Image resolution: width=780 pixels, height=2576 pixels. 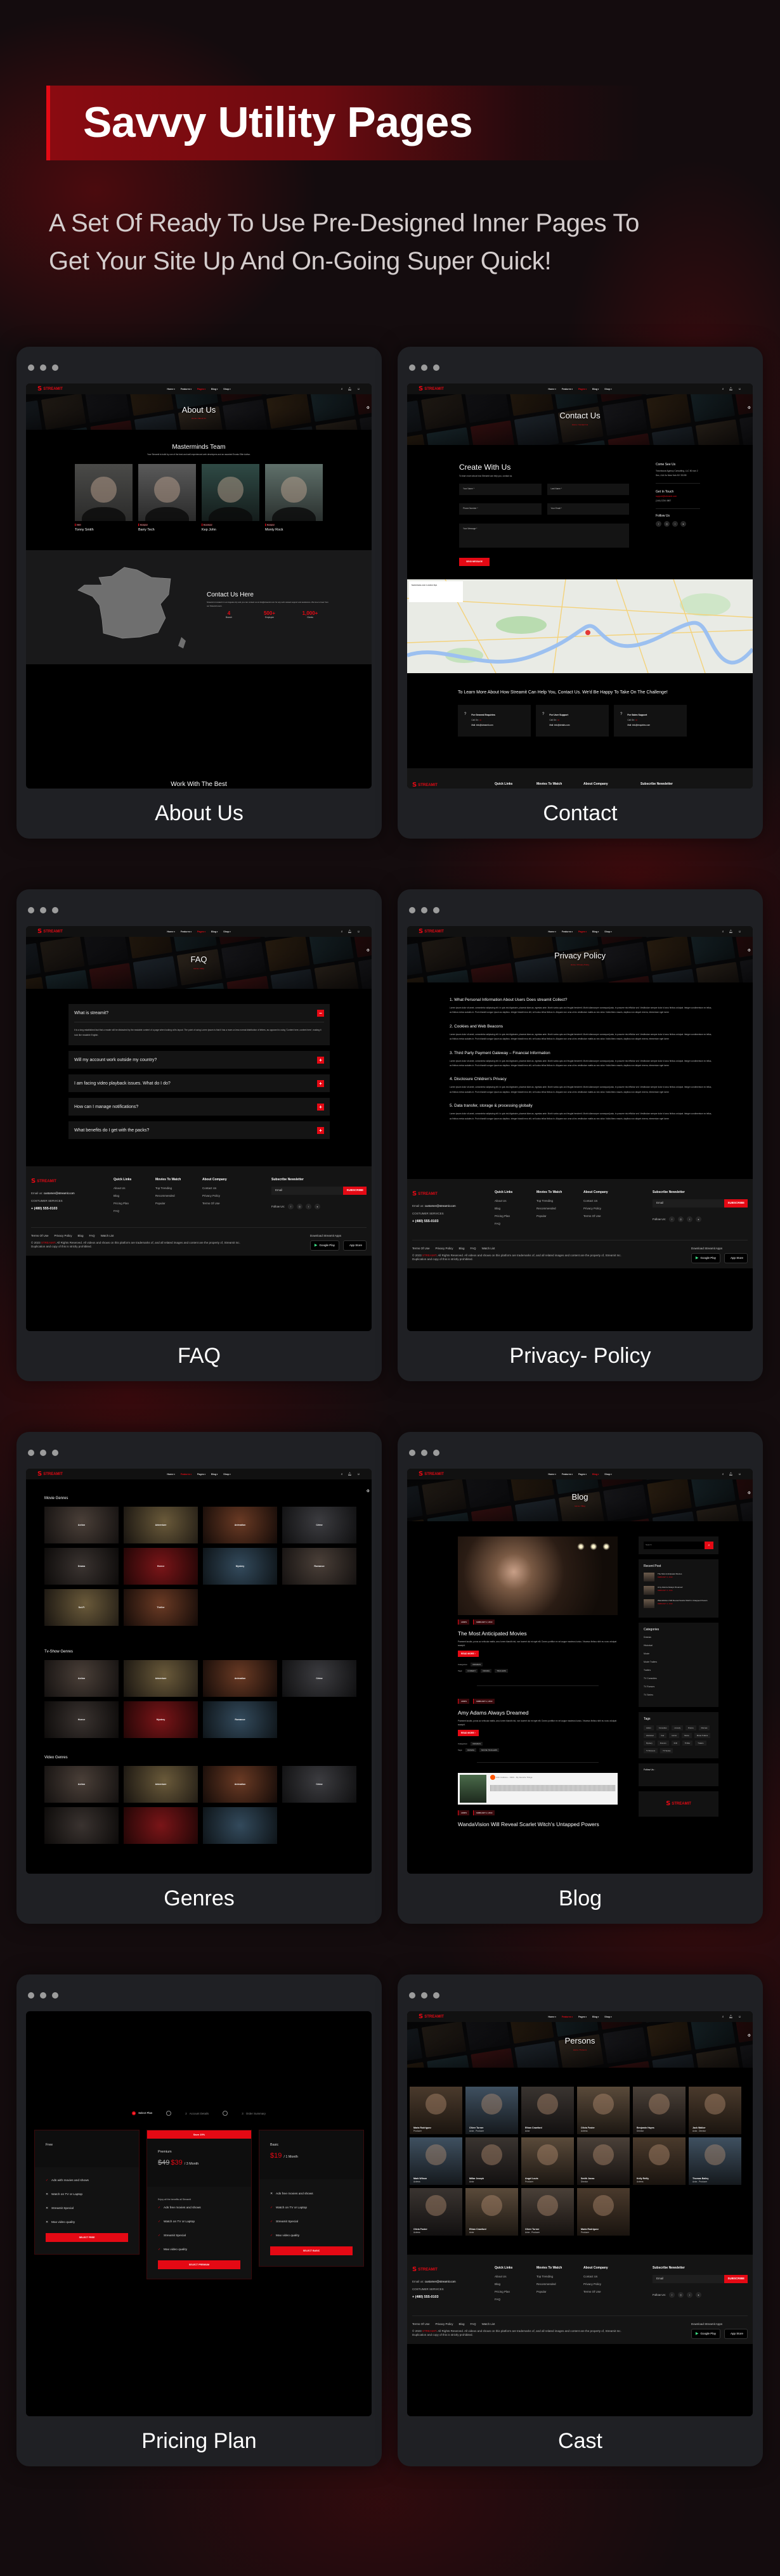 I want to click on gear-icon: ⚙, so click(x=368, y=1491).